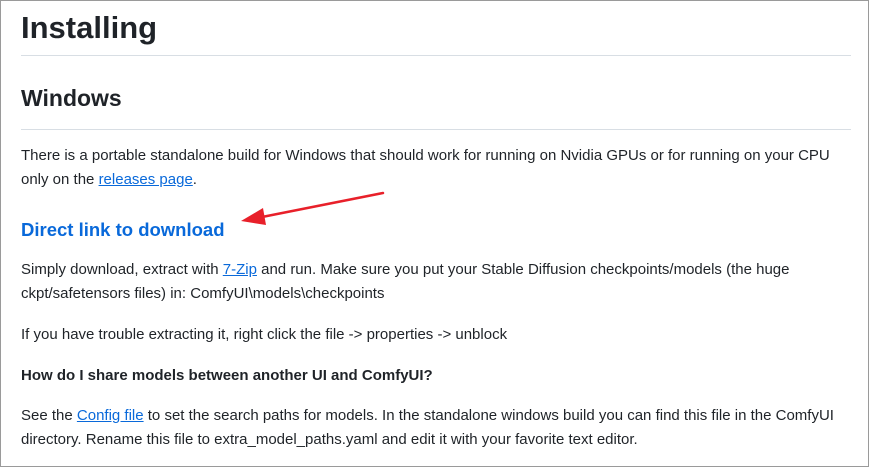 This screenshot has width=869, height=467. What do you see at coordinates (436, 28) in the screenshot?
I see `page-title: Installing` at bounding box center [436, 28].